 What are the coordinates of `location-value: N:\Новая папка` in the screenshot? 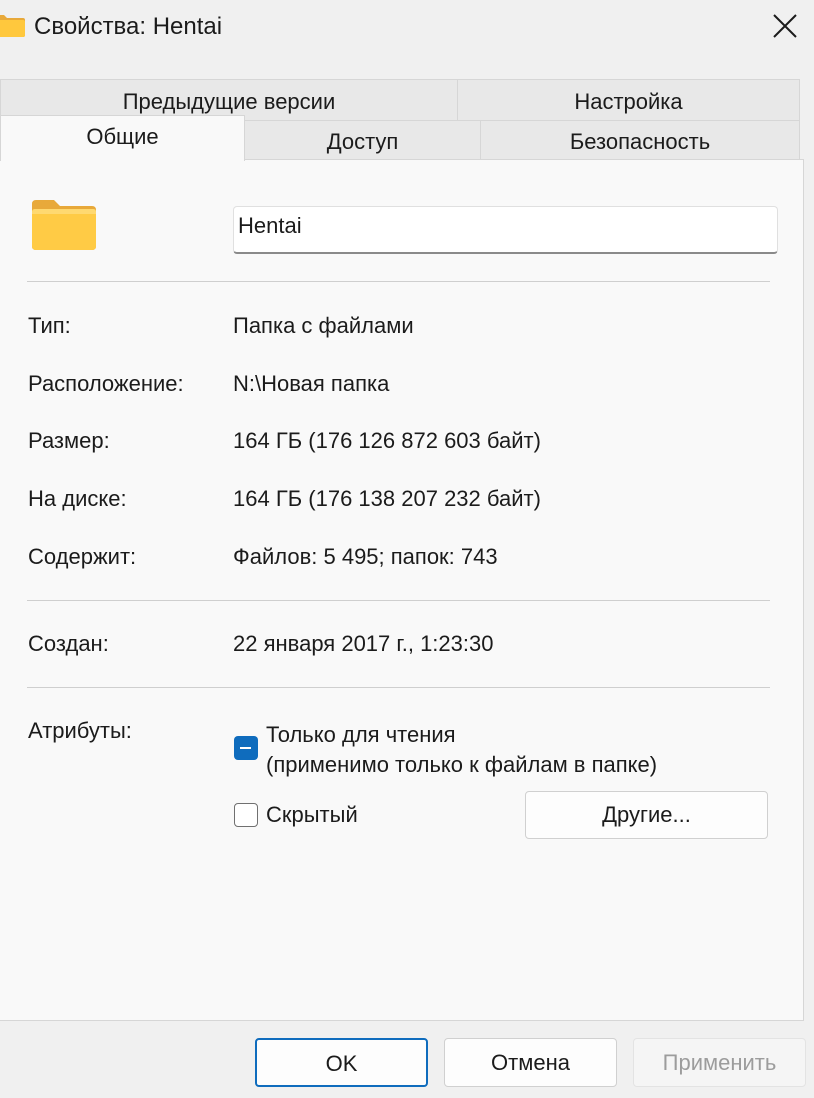 It's located at (311, 383).